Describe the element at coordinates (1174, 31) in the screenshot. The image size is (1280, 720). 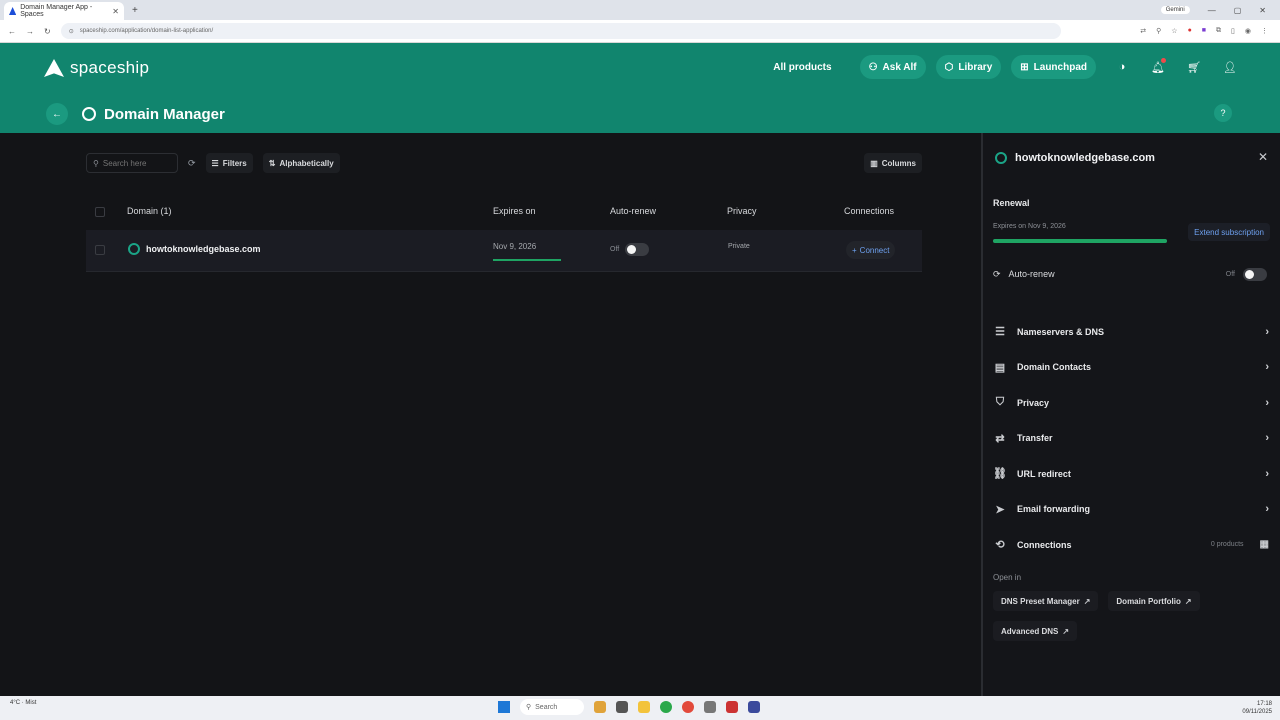
I see `bookmark-star-icon: ☆` at that location.